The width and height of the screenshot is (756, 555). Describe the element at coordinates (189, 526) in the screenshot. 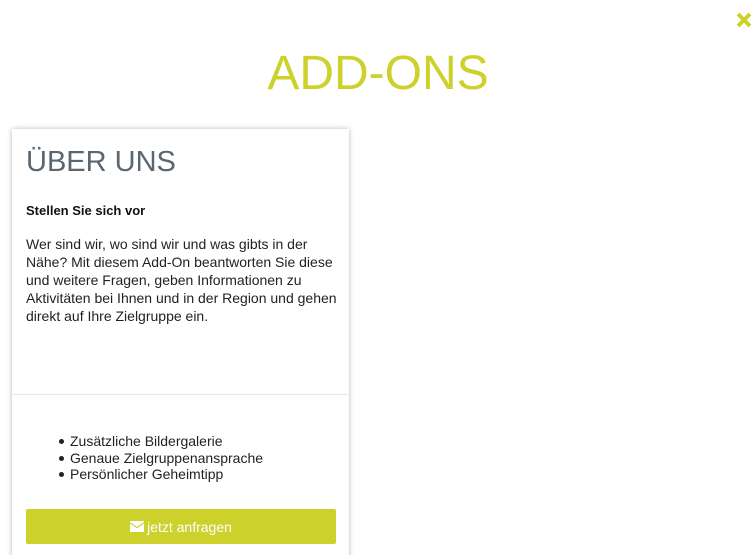

I see `request-button-label: jetzt anfragen` at that location.